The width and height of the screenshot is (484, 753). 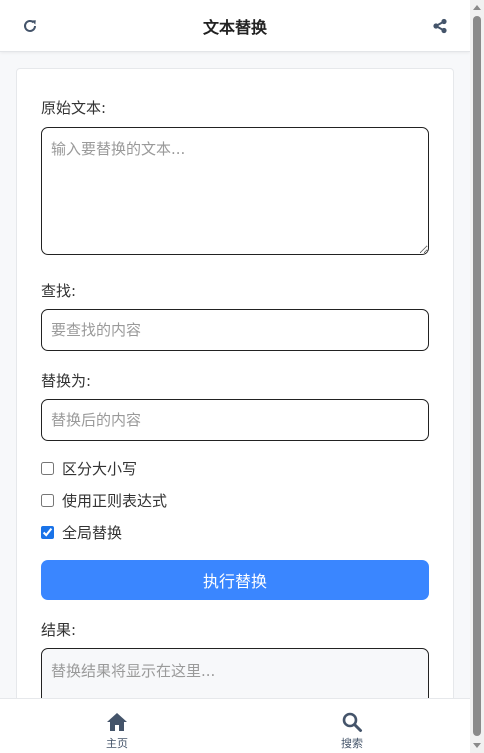 I want to click on scroll-down-arrow, so click(x=477, y=745).